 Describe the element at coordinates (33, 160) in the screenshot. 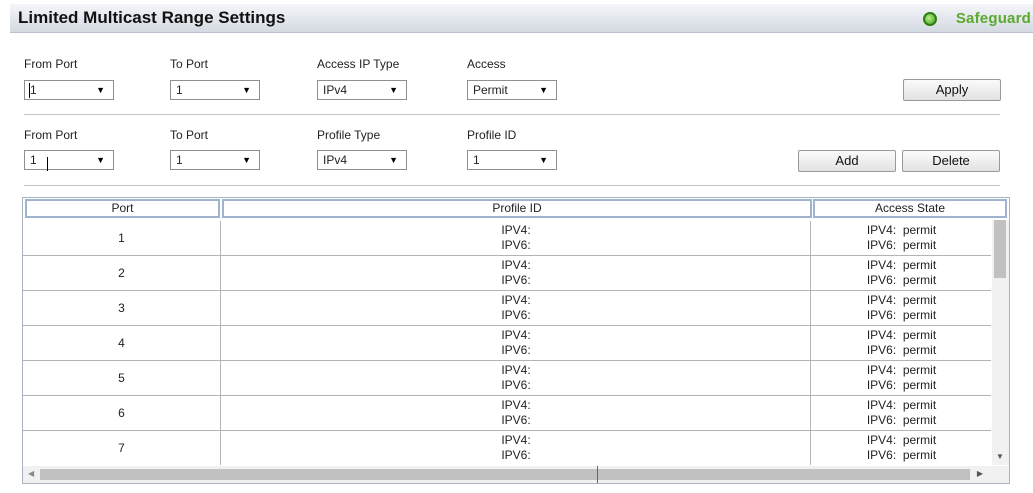

I see `from-port-value-2: 1` at that location.